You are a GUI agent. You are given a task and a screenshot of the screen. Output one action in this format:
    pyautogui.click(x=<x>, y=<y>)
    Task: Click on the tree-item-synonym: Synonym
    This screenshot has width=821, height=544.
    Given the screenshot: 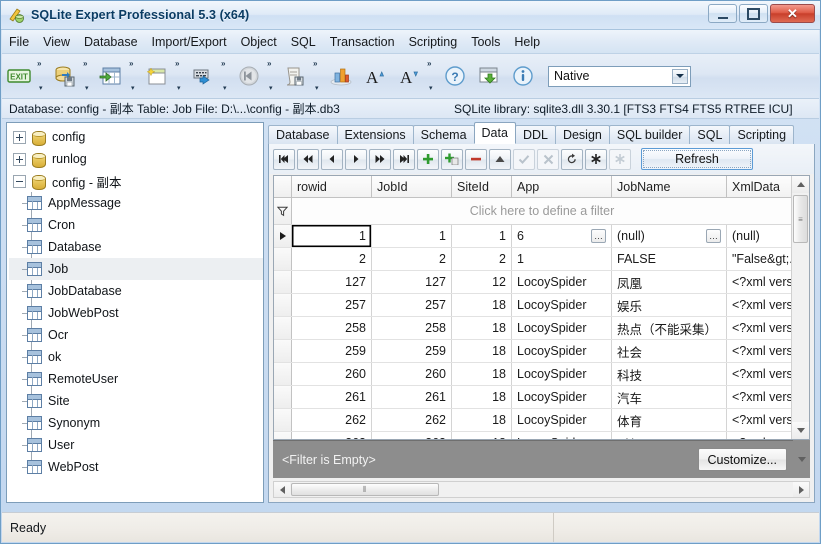 What is the action you would take?
    pyautogui.click(x=136, y=423)
    